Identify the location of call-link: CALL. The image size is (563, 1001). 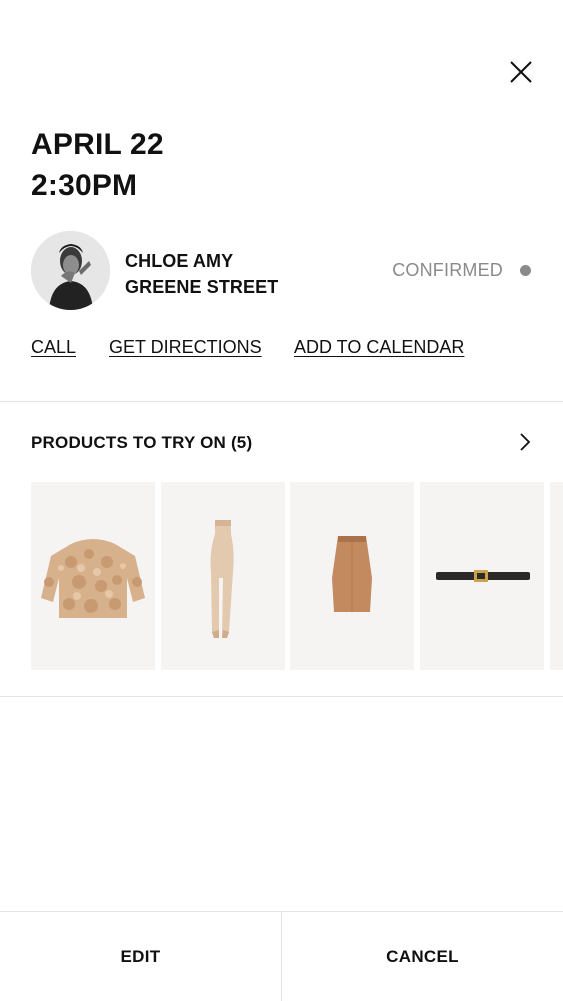
(53, 347).